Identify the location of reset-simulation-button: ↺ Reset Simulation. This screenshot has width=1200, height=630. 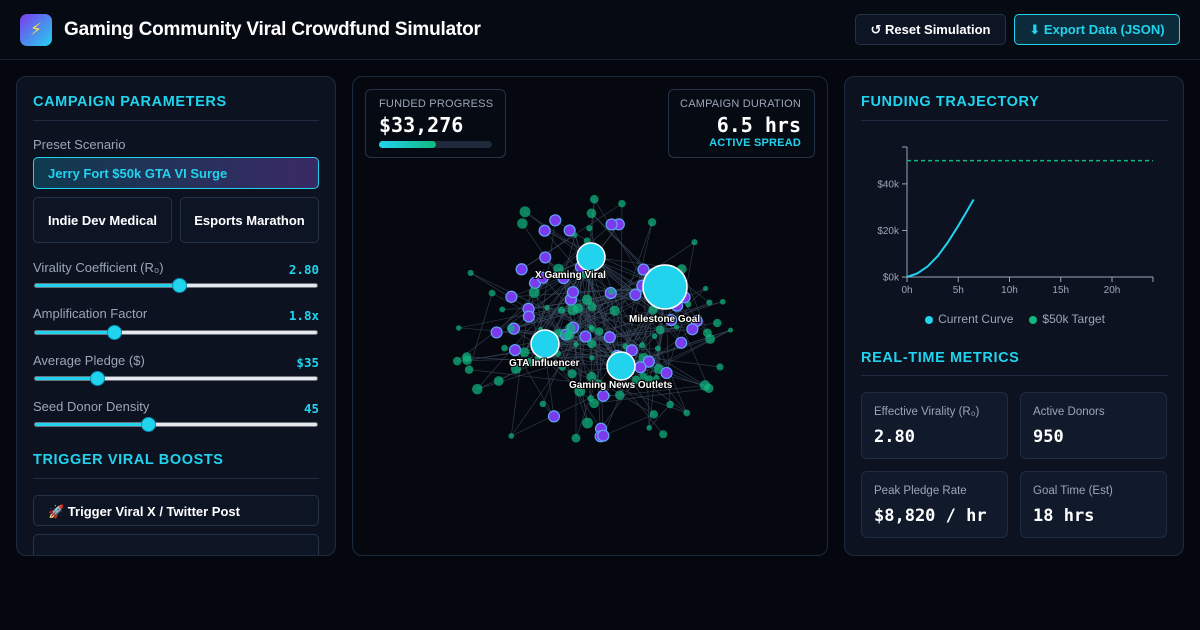
(930, 29).